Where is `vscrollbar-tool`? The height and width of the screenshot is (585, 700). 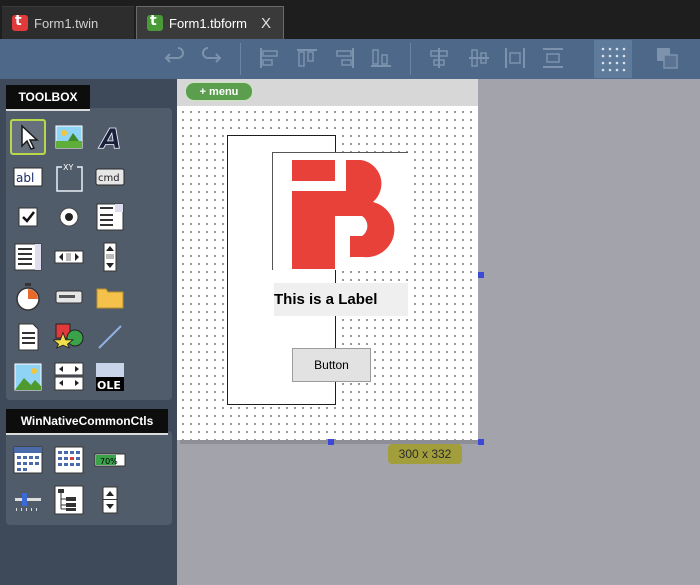
vscrollbar-tool is located at coordinates (110, 257).